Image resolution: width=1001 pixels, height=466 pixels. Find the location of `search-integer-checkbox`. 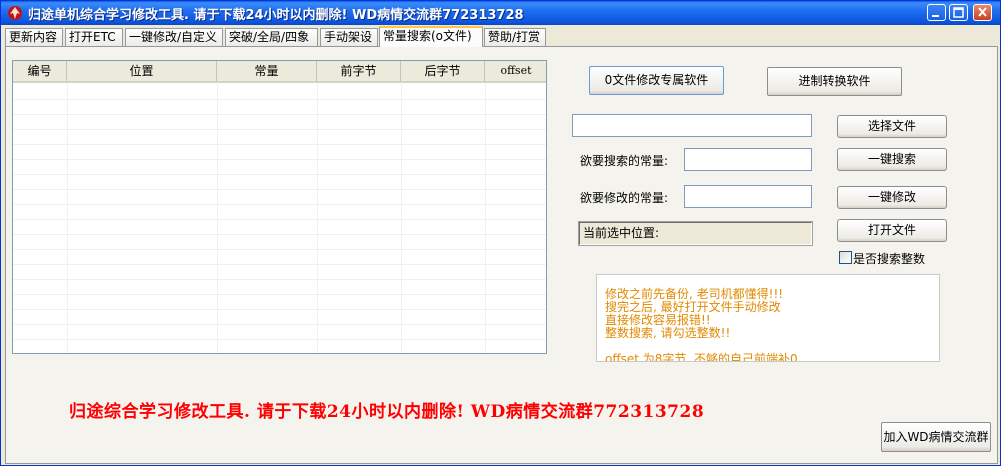

search-integer-checkbox is located at coordinates (845, 257).